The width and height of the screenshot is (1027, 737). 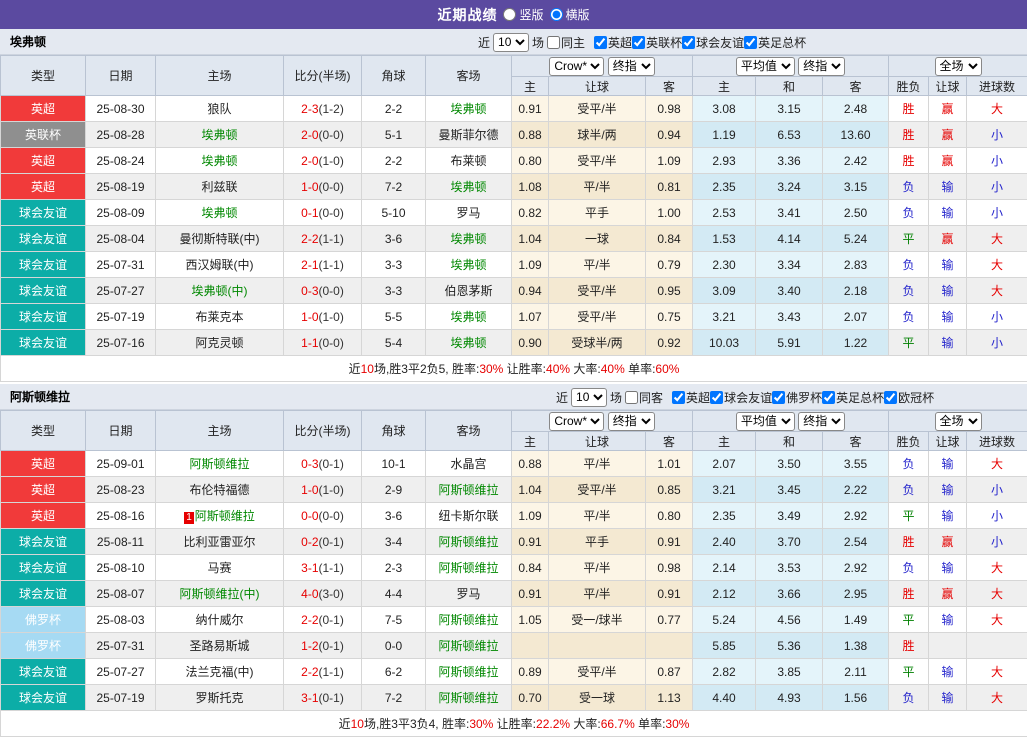 I want to click on layout-horizontal-option: 横版, so click(x=570, y=14).